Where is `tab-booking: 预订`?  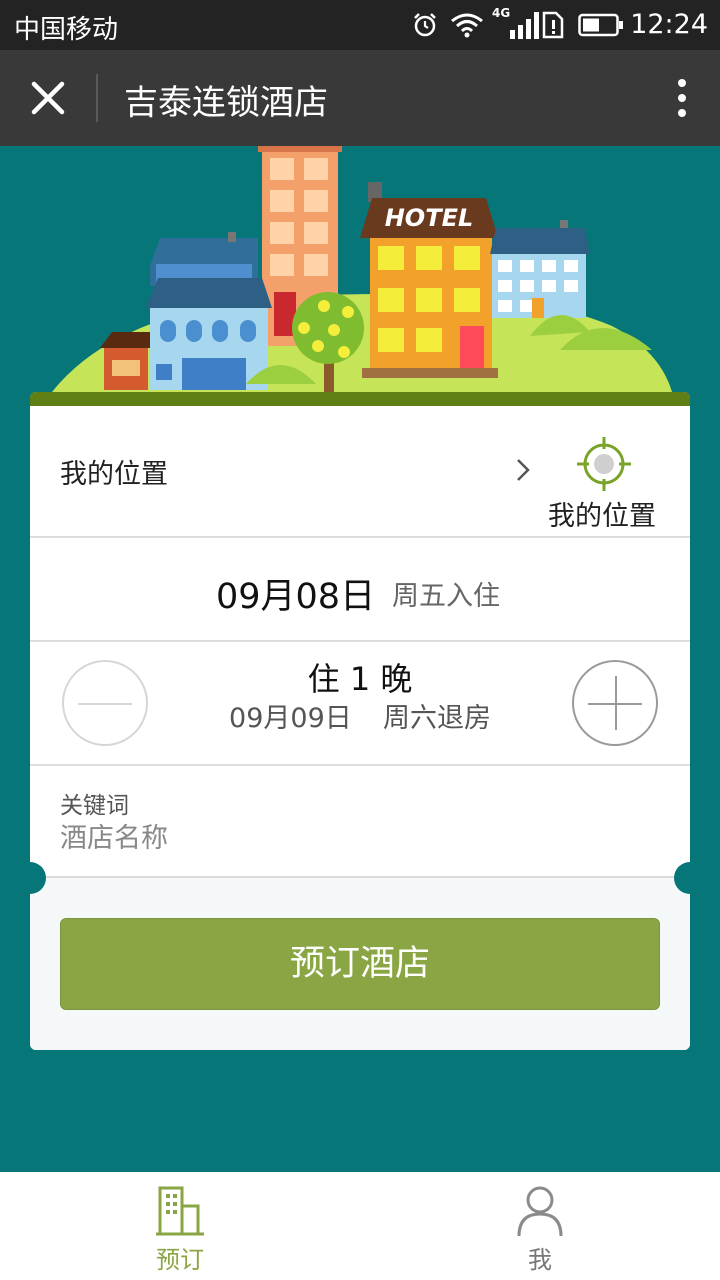
tab-booking: 预订 is located at coordinates (180, 1226).